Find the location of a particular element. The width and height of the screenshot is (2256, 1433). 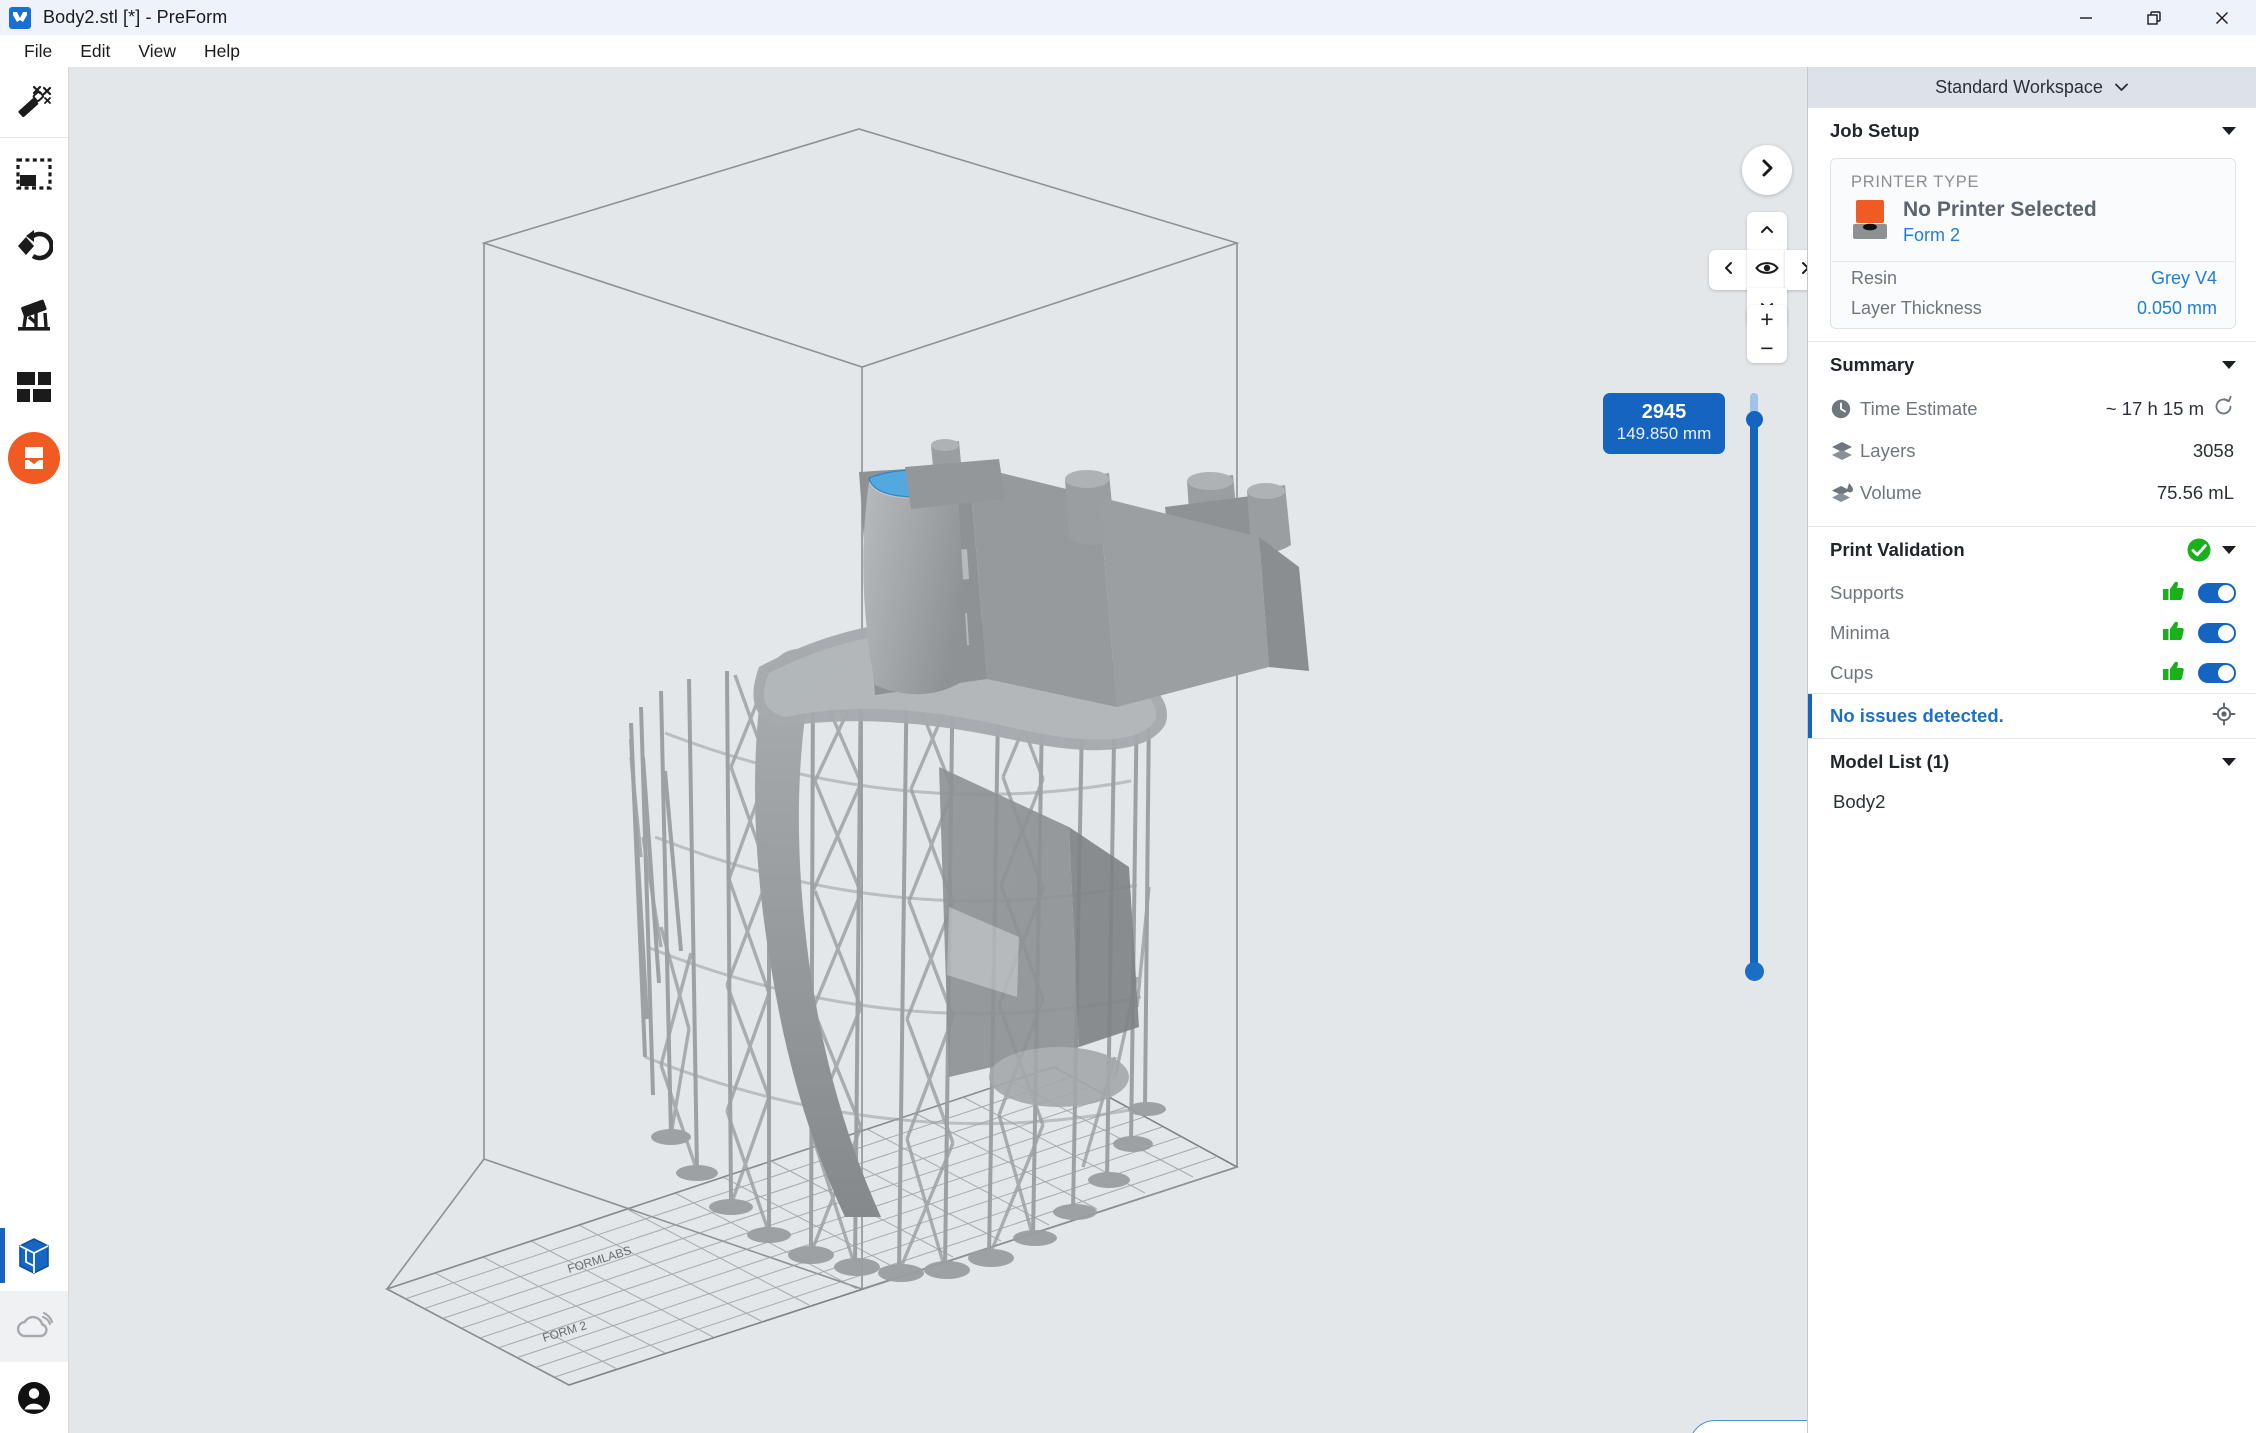

orientation-tool is located at coordinates (34, 244).